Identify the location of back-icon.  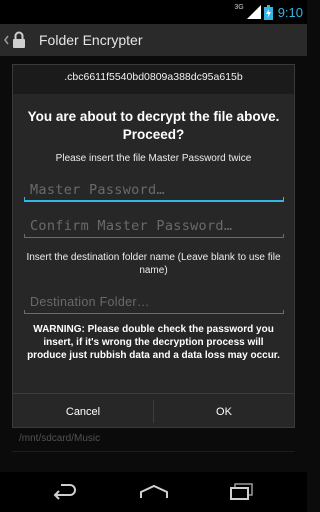
(64, 492).